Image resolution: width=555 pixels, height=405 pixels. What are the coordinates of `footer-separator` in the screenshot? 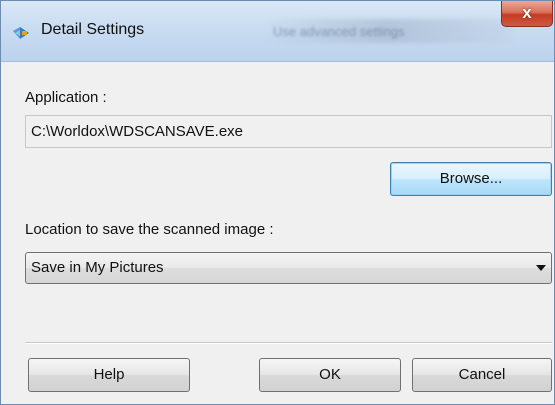 It's located at (288, 343).